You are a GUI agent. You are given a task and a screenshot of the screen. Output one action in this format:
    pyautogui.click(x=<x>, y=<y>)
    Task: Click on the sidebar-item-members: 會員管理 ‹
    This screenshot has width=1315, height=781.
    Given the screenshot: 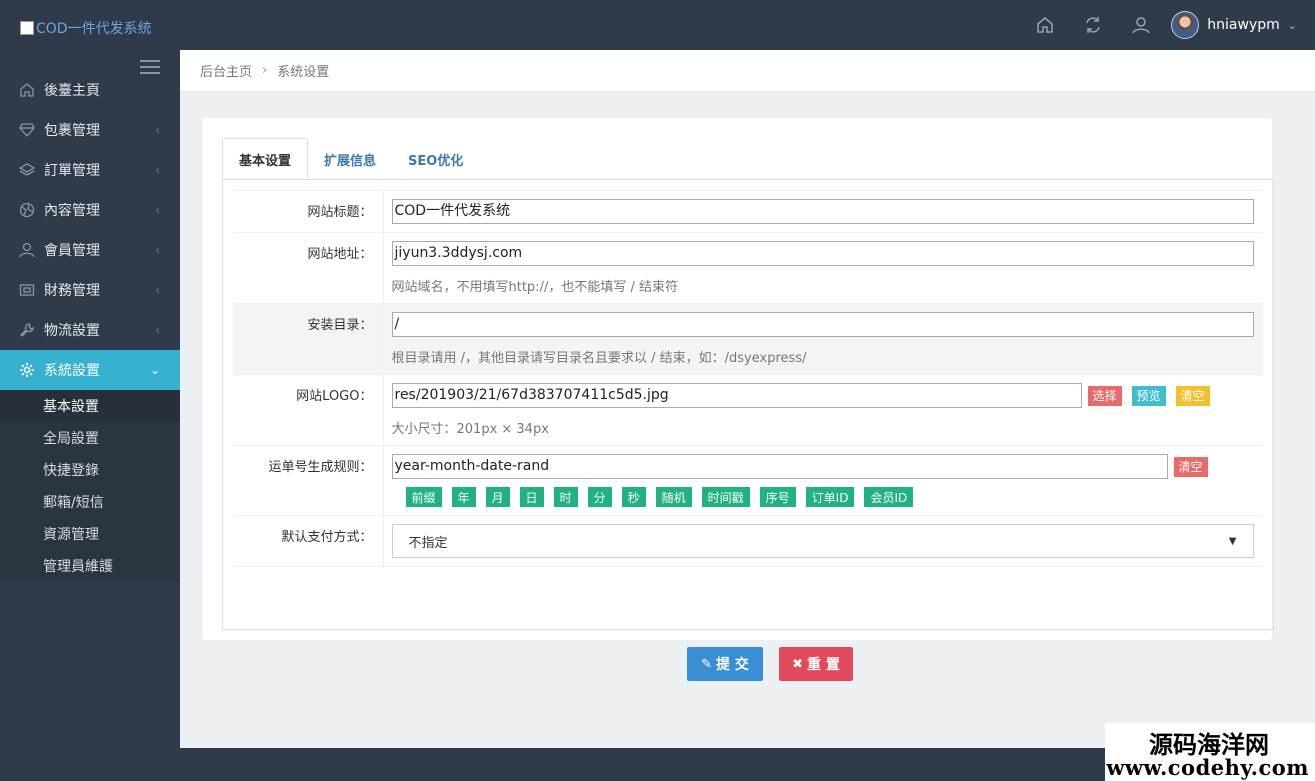 What is the action you would take?
    pyautogui.click(x=90, y=250)
    